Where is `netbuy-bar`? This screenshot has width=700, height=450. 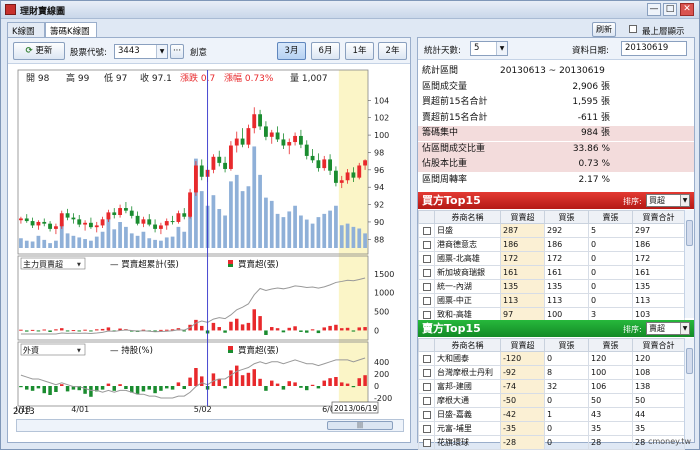 netbuy-bar is located at coordinates (312, 330).